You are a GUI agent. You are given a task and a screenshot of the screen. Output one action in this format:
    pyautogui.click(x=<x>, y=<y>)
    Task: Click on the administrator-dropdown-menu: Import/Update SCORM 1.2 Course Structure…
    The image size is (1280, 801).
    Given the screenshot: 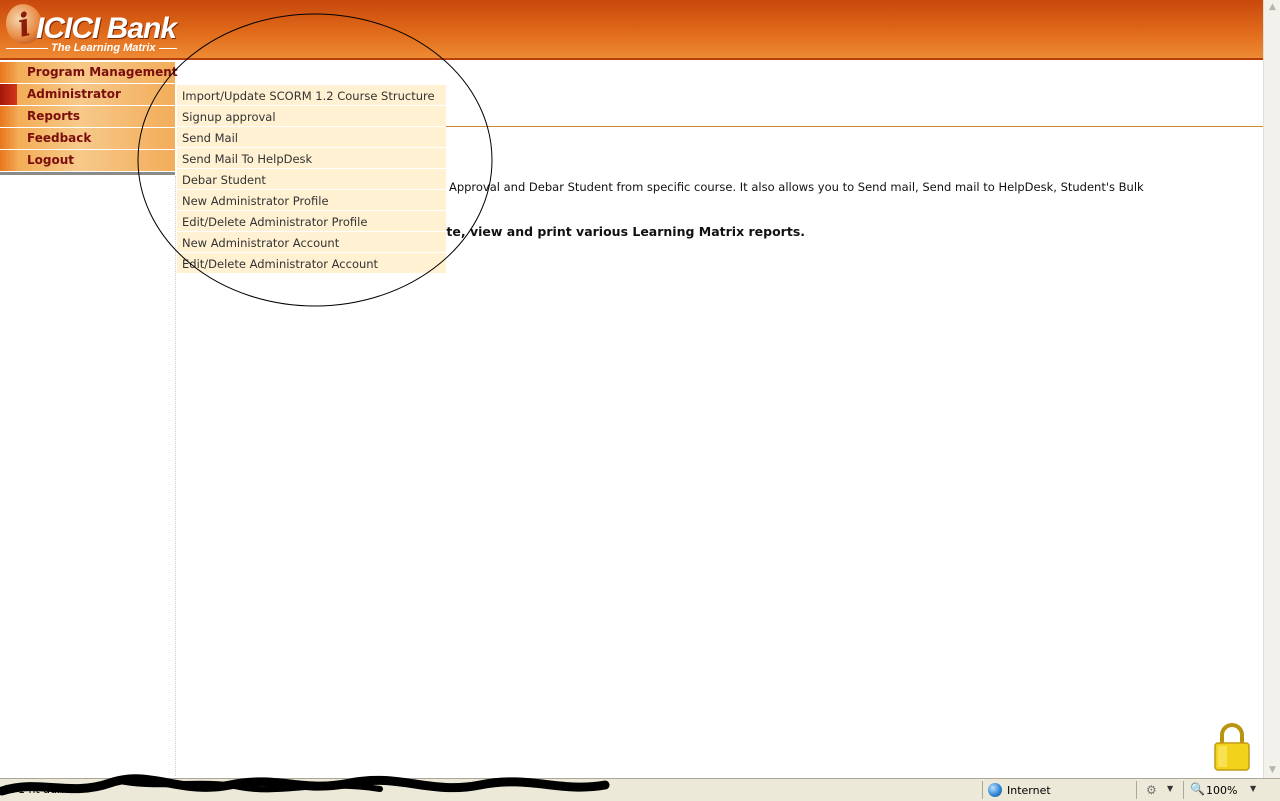 What is the action you would take?
    pyautogui.click(x=311, y=179)
    